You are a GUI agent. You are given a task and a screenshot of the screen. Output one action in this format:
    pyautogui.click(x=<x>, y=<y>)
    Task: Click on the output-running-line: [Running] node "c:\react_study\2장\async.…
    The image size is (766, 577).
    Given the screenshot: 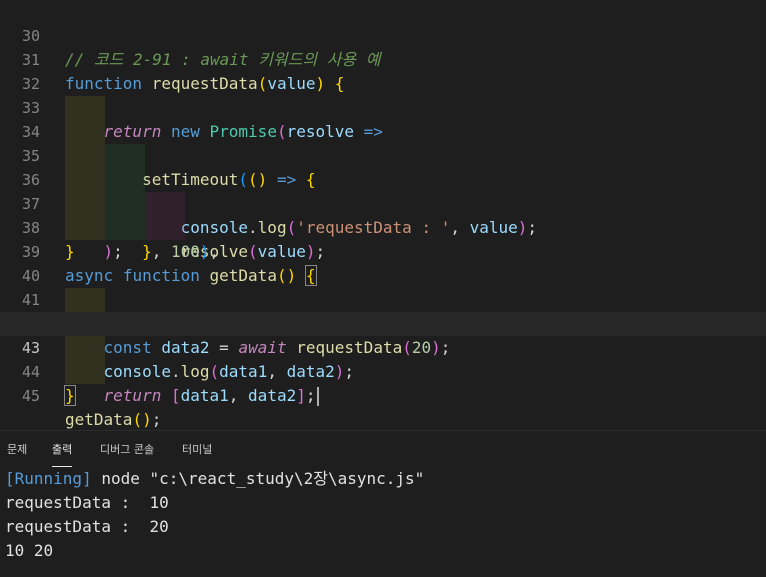 What is the action you would take?
    pyautogui.click(x=214, y=479)
    